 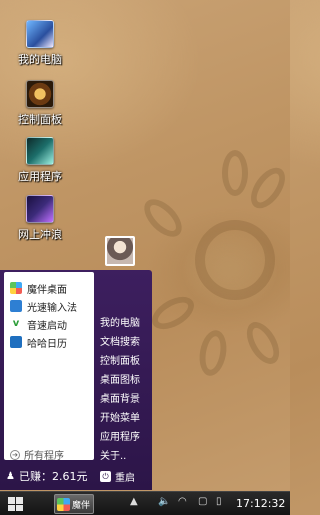 I want to click on earnings-text: 已赚：2.61元, so click(x=53, y=476).